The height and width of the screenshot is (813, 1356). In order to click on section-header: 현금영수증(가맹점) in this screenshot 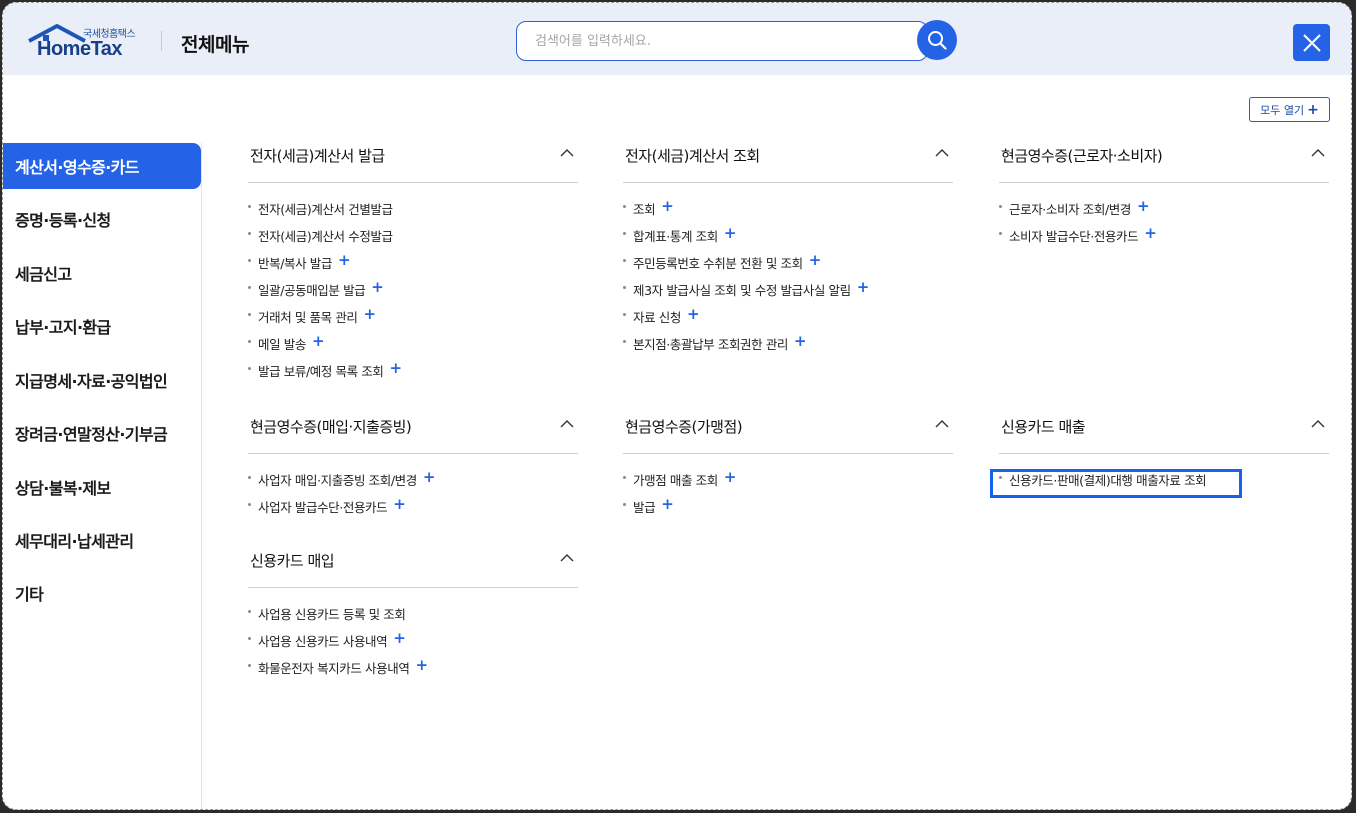, I will do `click(788, 434)`.